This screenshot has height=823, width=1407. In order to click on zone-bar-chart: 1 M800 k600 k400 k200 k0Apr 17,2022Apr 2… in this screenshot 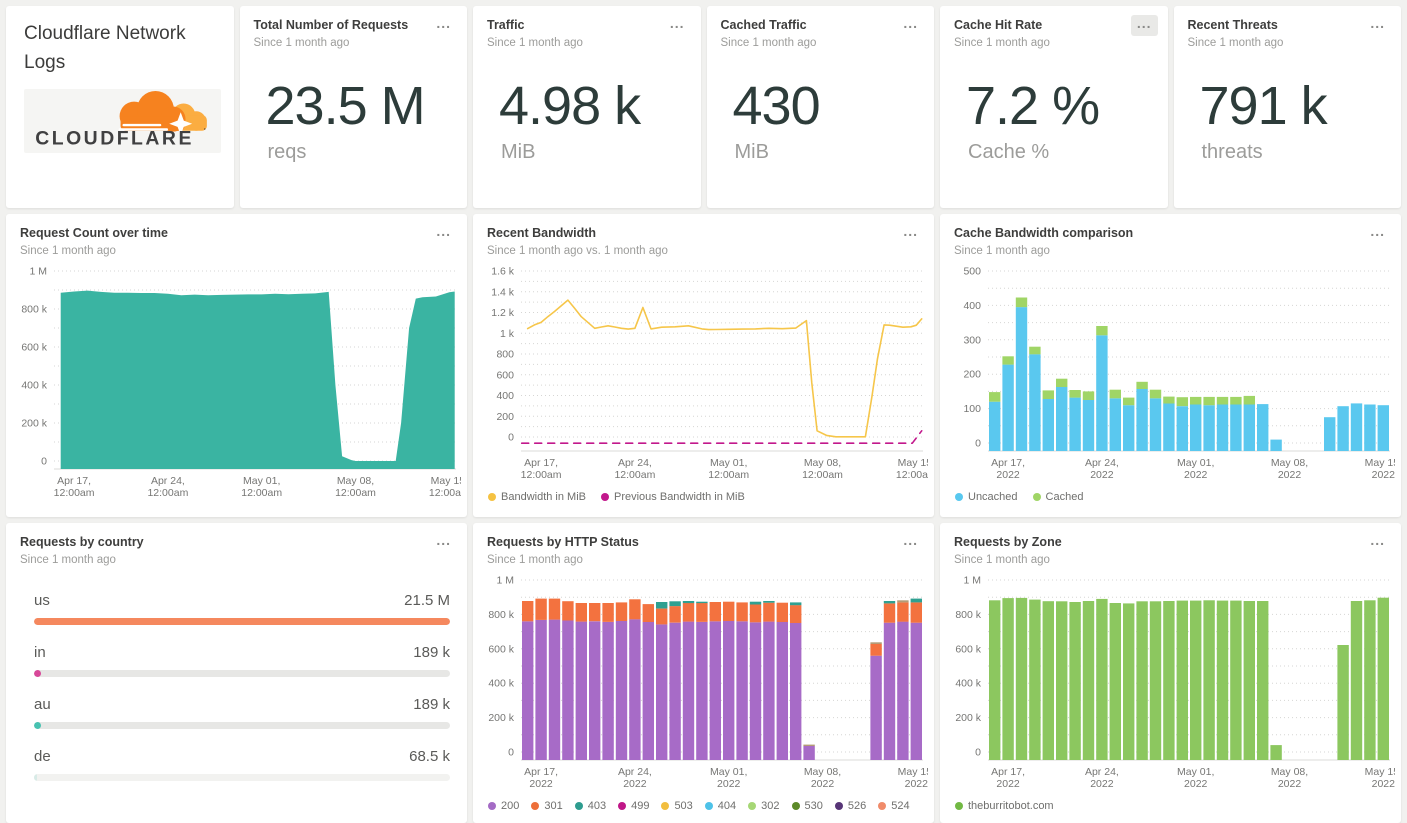, I will do `click(1170, 684)`.